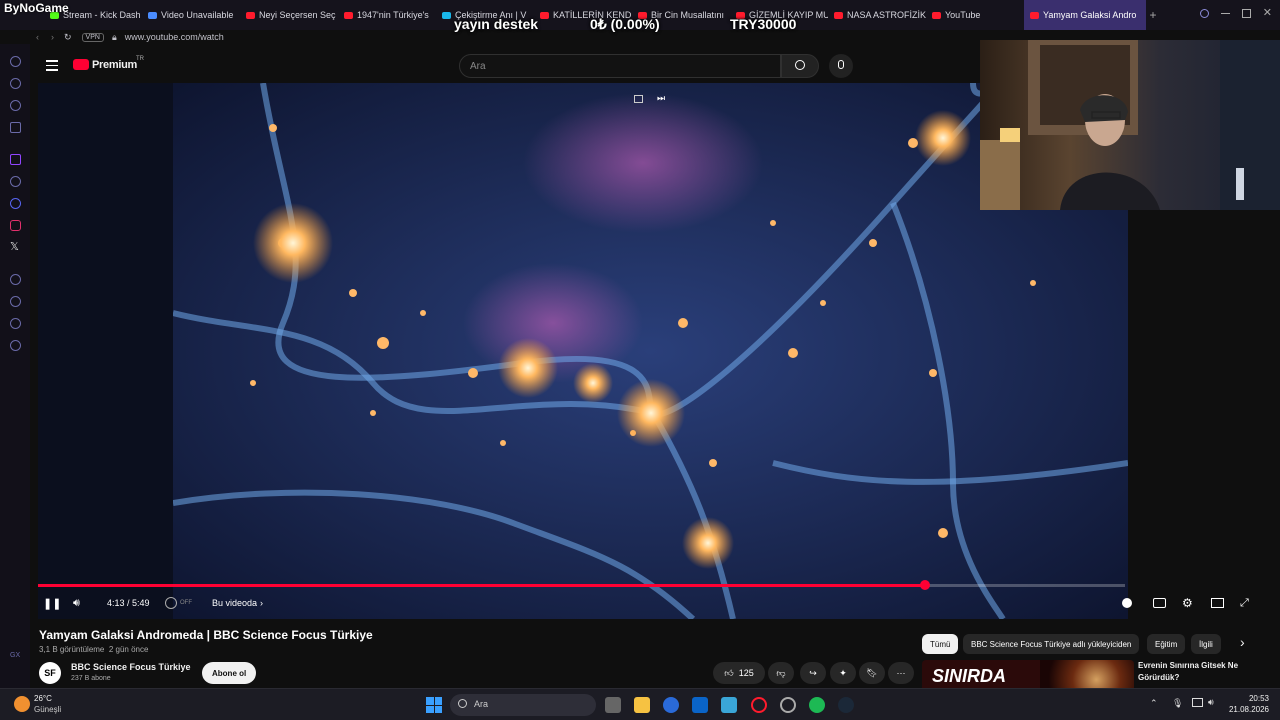 The image size is (1280, 720). Describe the element at coordinates (638, 99) in the screenshot. I see `miniplayer-icon` at that location.